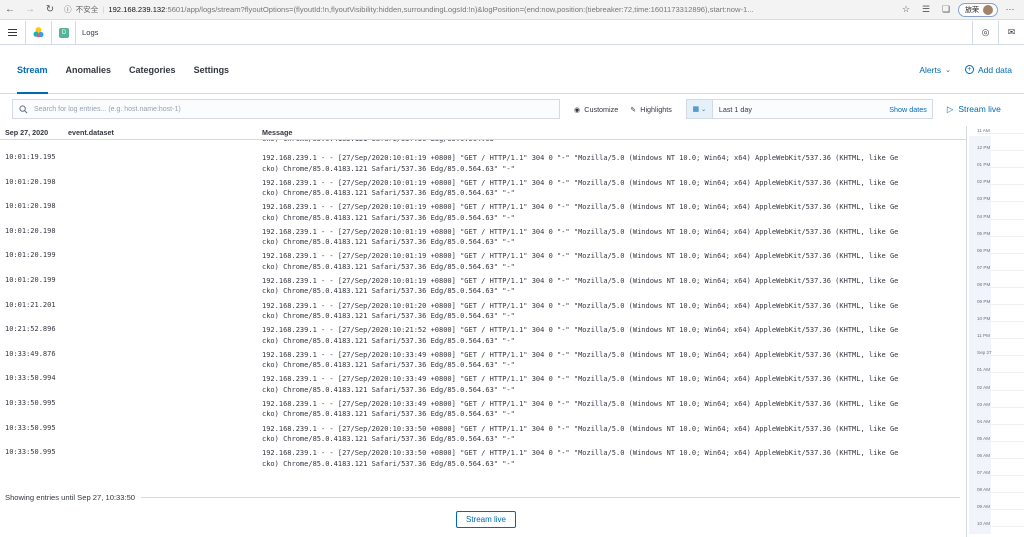 The height and width of the screenshot is (537, 1024). What do you see at coordinates (1010, 10) in the screenshot?
I see `more-icon: ⋯` at bounding box center [1010, 10].